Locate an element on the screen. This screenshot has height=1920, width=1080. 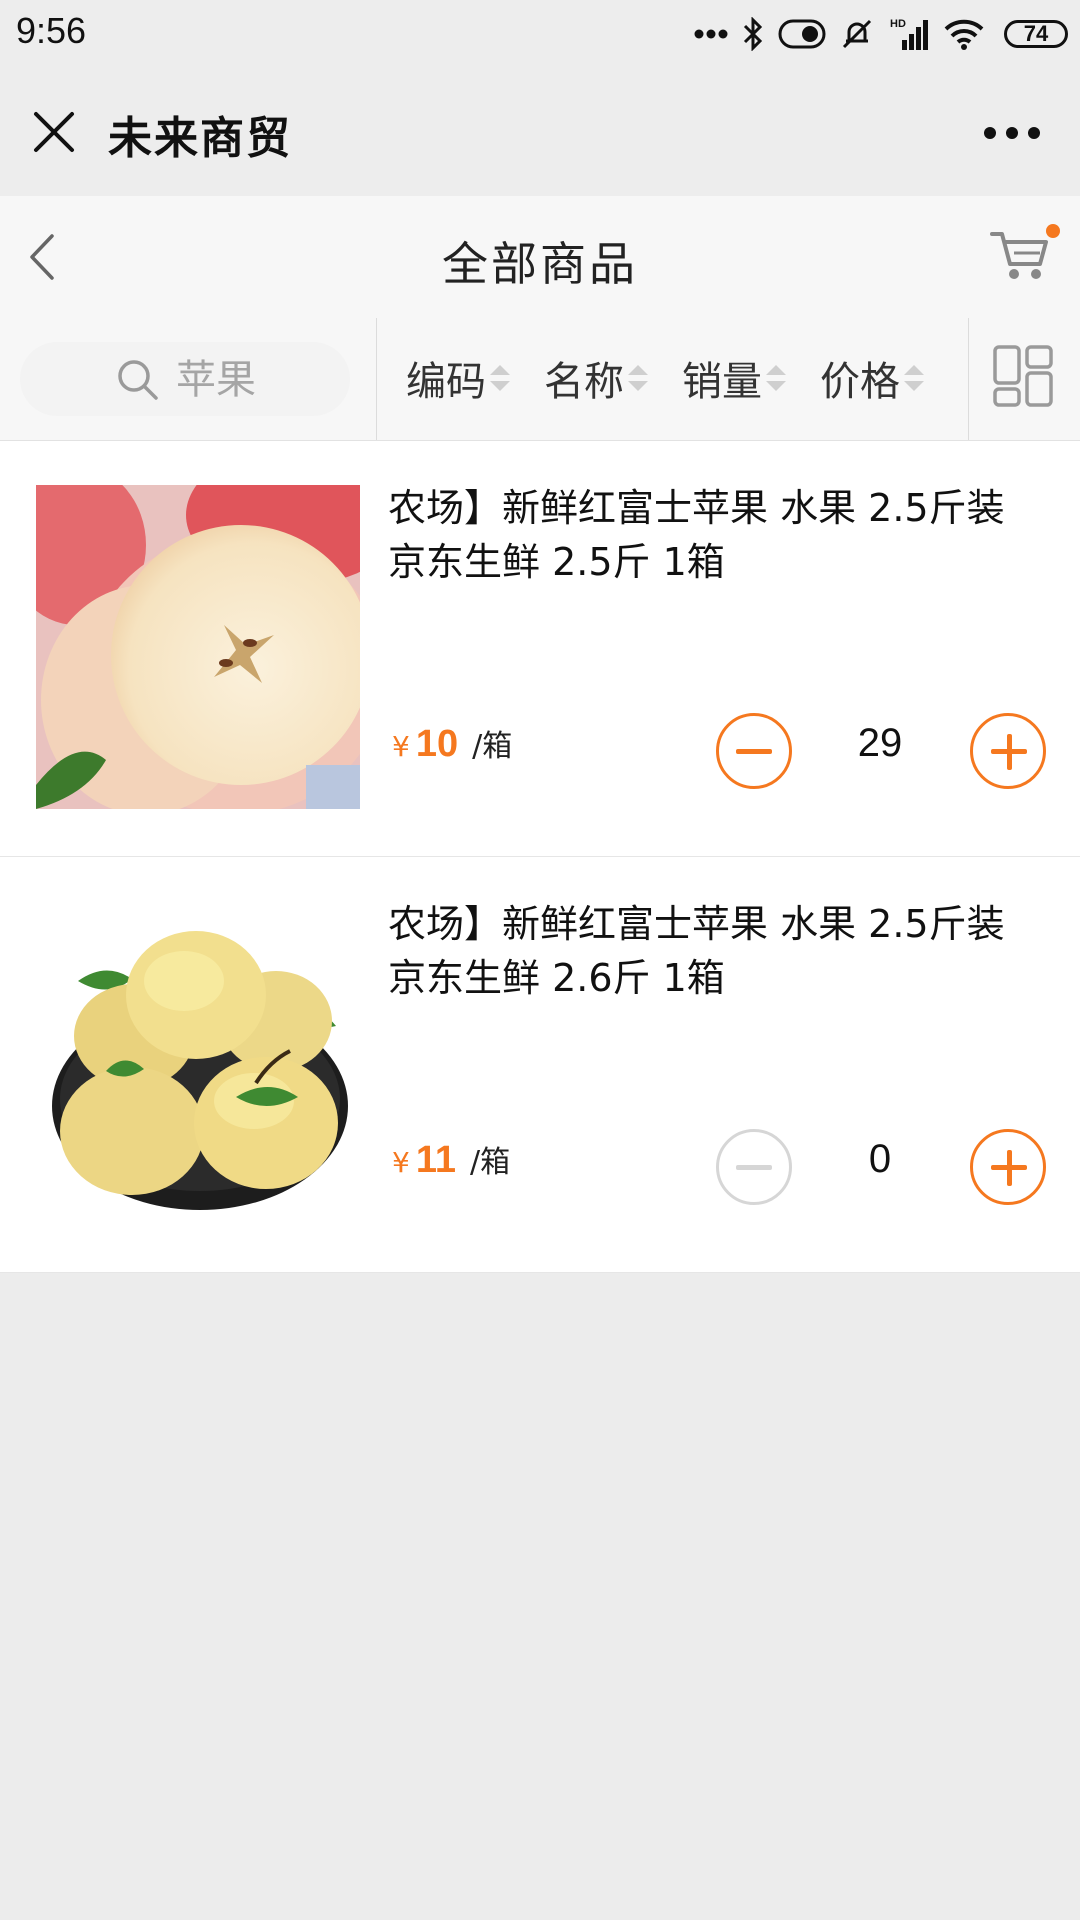
product-price: ¥ 11 /箱 is located at coordinates (451, 1159).